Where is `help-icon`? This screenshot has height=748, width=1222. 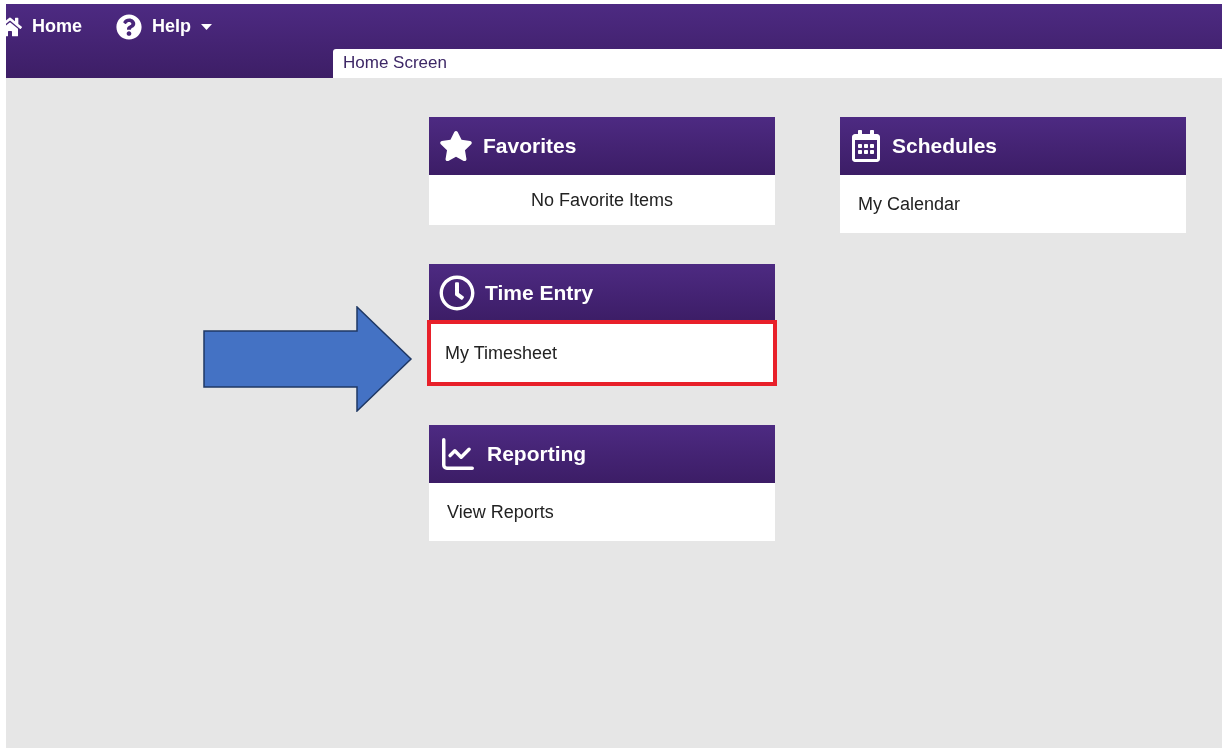
help-icon is located at coordinates (129, 26).